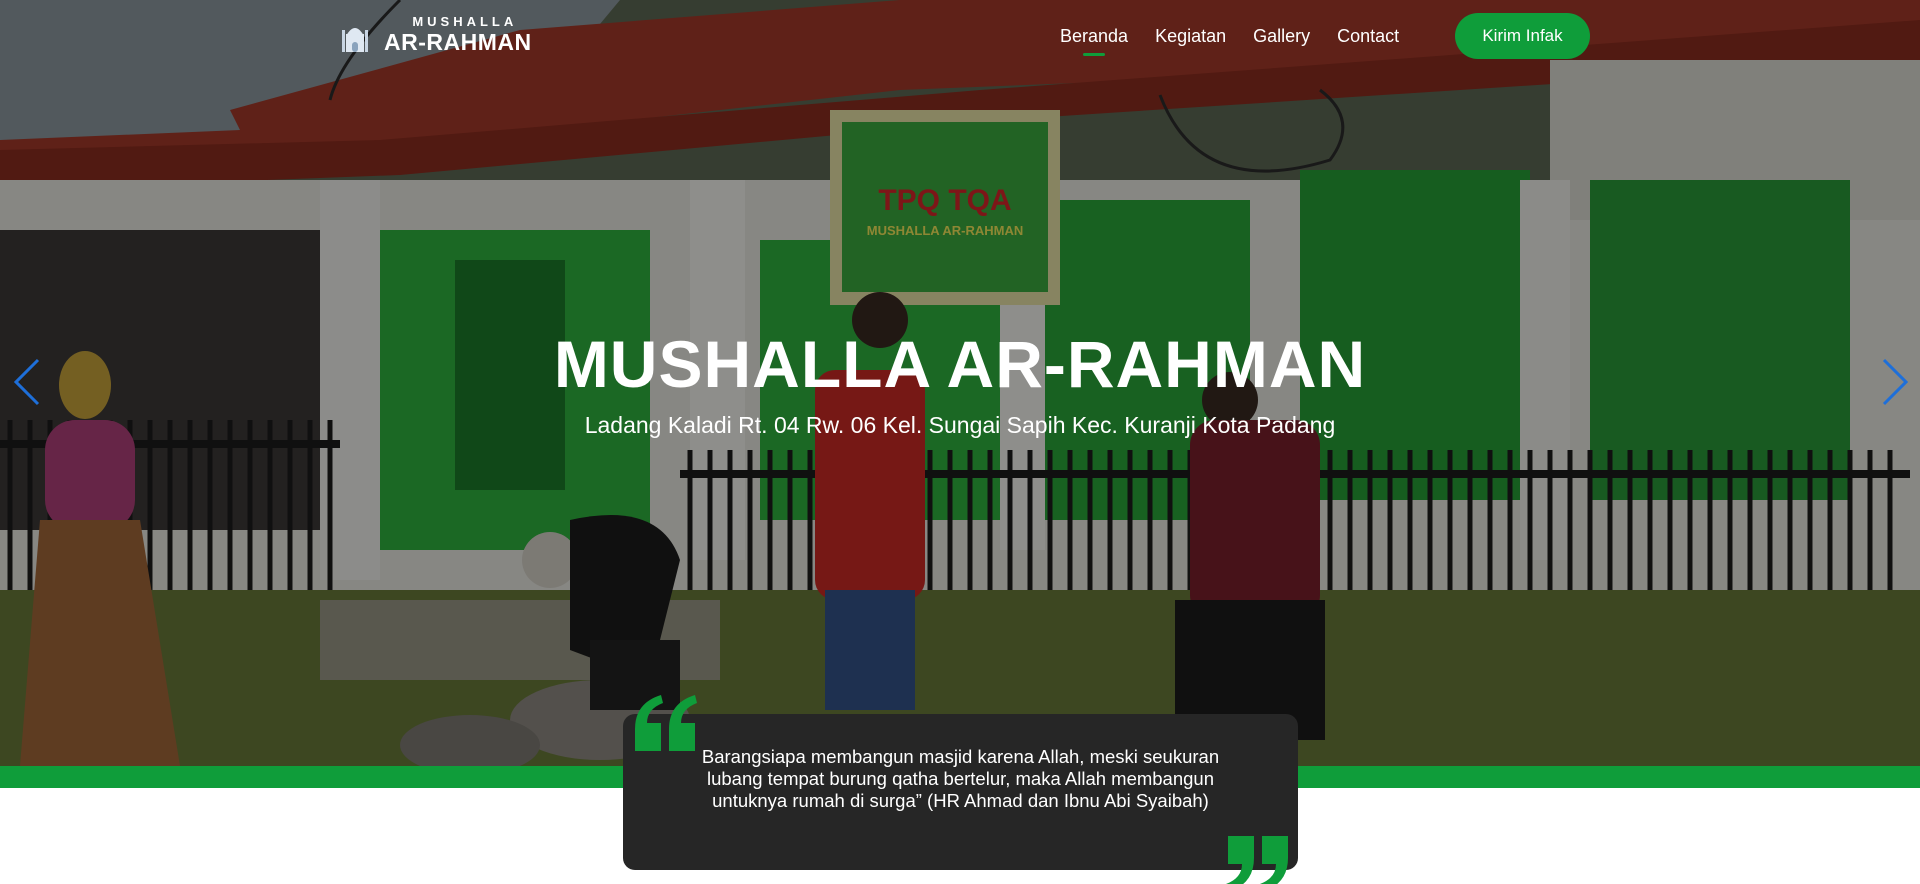 The width and height of the screenshot is (1920, 884). Describe the element at coordinates (465, 21) in the screenshot. I see `brand-top-text: MUSHALLA` at that location.